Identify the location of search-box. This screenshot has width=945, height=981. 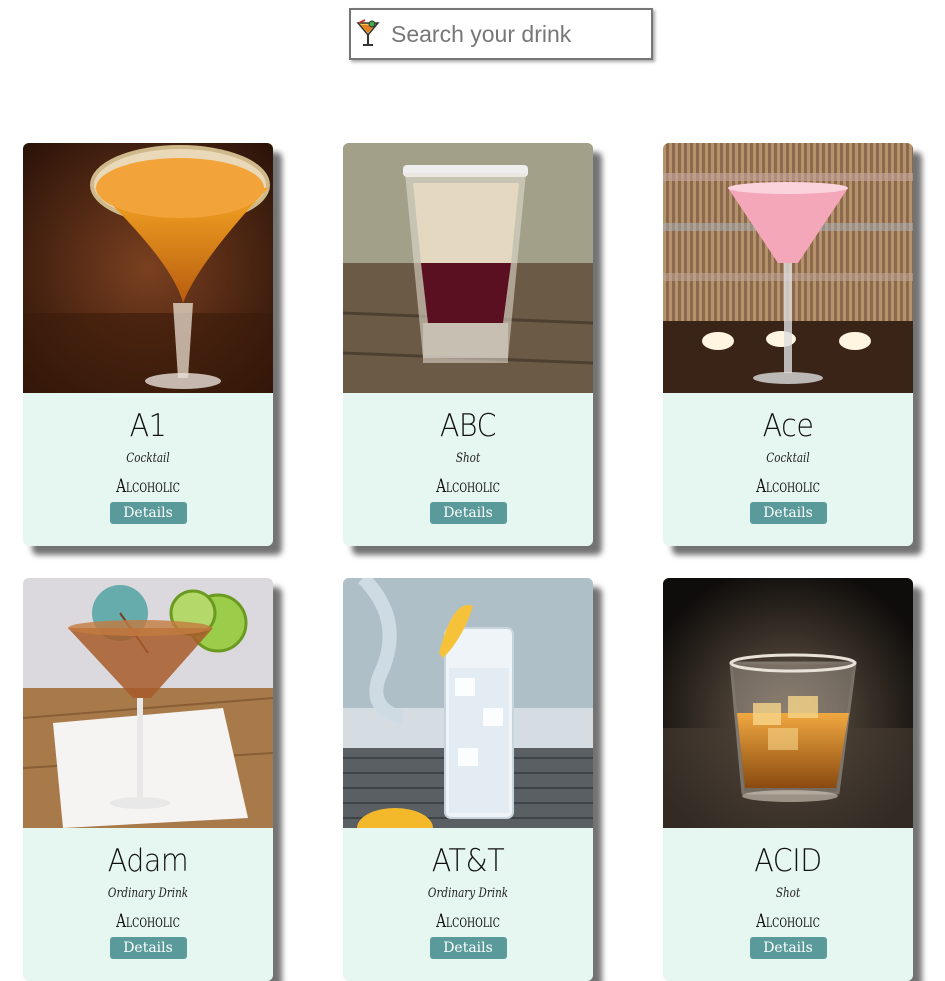
(501, 34).